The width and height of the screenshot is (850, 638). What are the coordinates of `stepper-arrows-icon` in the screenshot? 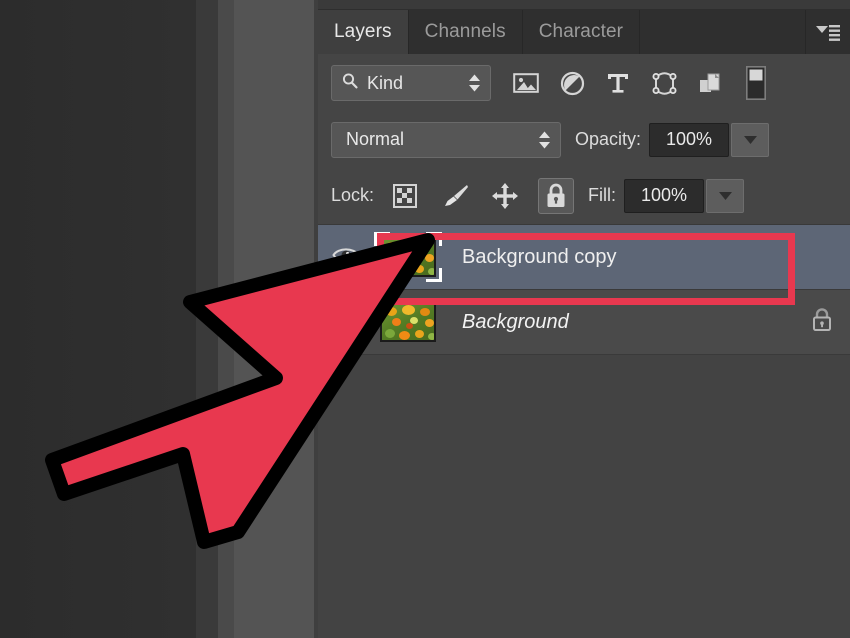 It's located at (474, 83).